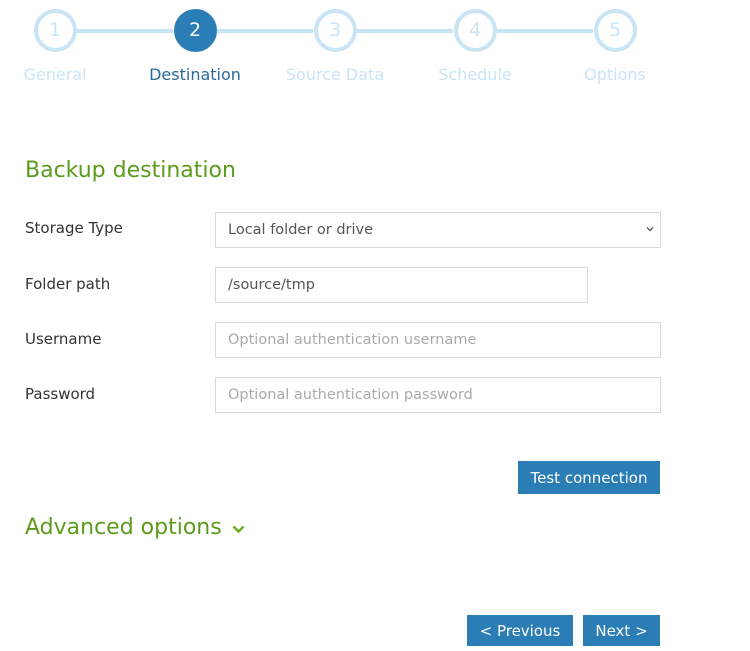  I want to click on advanced-options-label: Advanced options, so click(123, 527).